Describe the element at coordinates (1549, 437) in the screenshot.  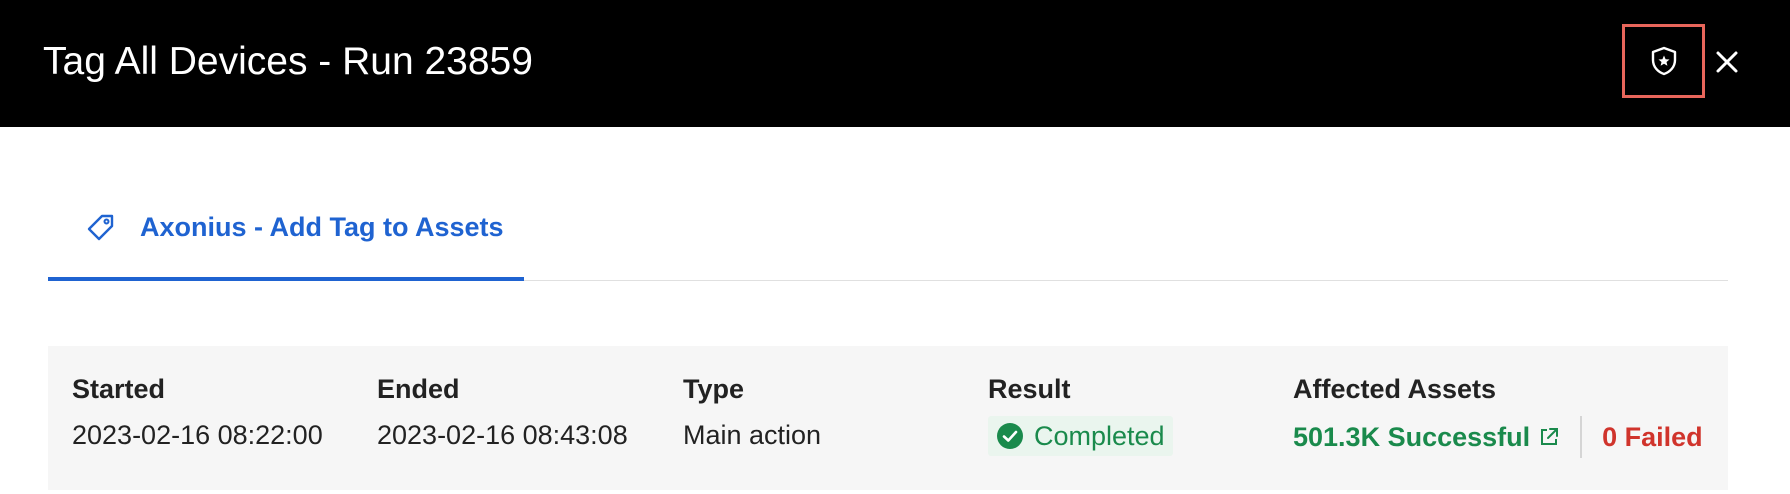
I see `external-link-icon` at that location.